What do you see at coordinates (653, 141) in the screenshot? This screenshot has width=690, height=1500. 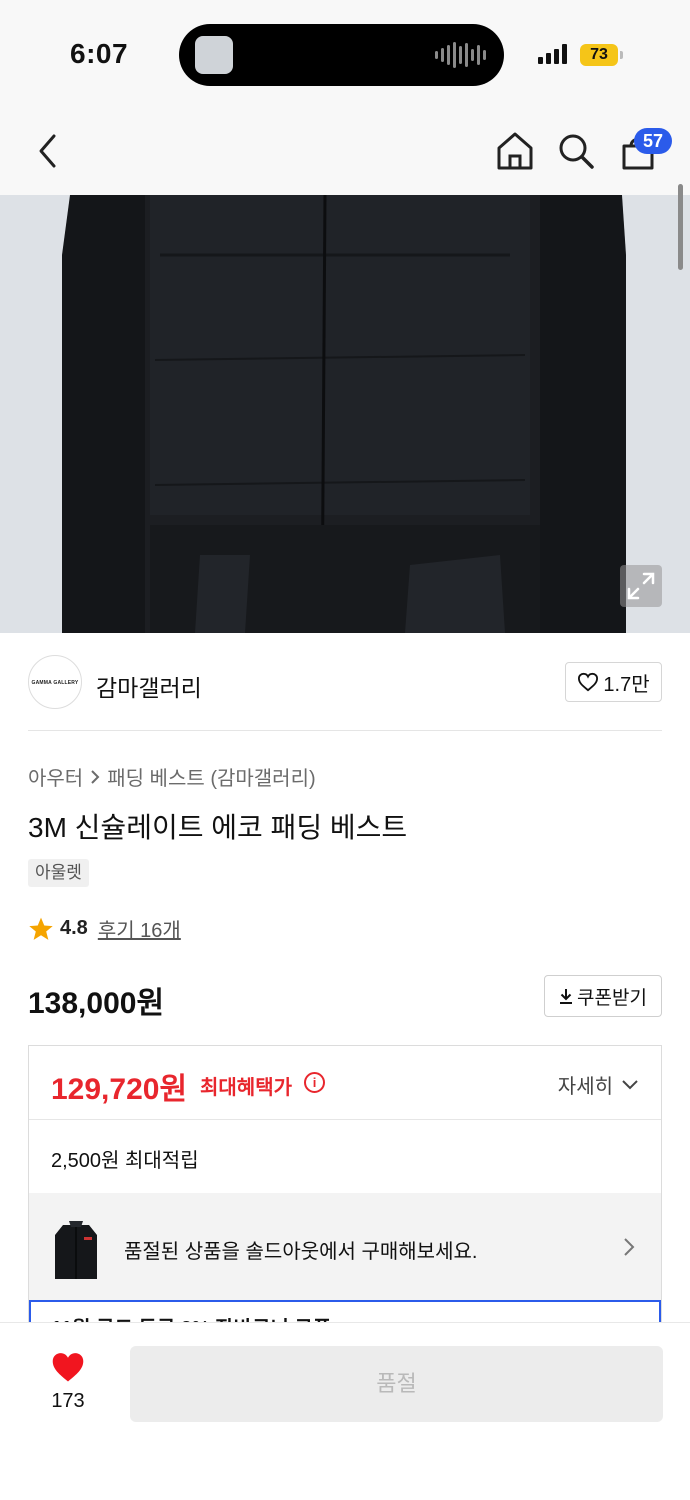 I see `cart-count-badge: 57` at bounding box center [653, 141].